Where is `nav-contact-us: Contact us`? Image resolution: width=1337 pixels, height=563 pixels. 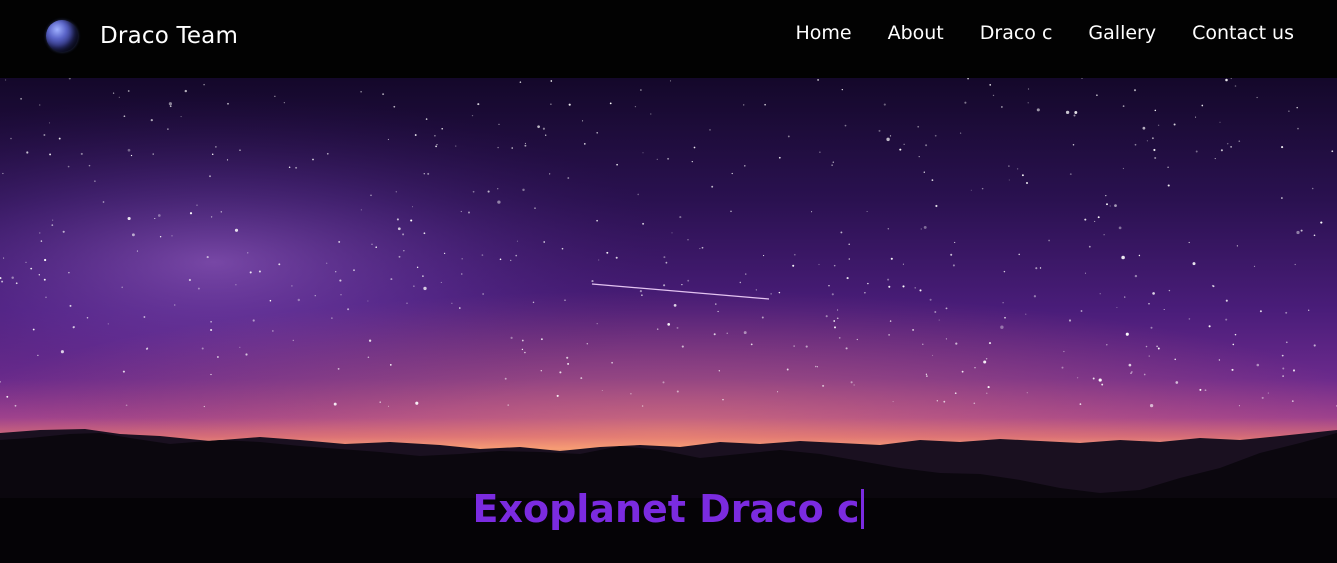
nav-contact-us: Contact us is located at coordinates (1243, 33).